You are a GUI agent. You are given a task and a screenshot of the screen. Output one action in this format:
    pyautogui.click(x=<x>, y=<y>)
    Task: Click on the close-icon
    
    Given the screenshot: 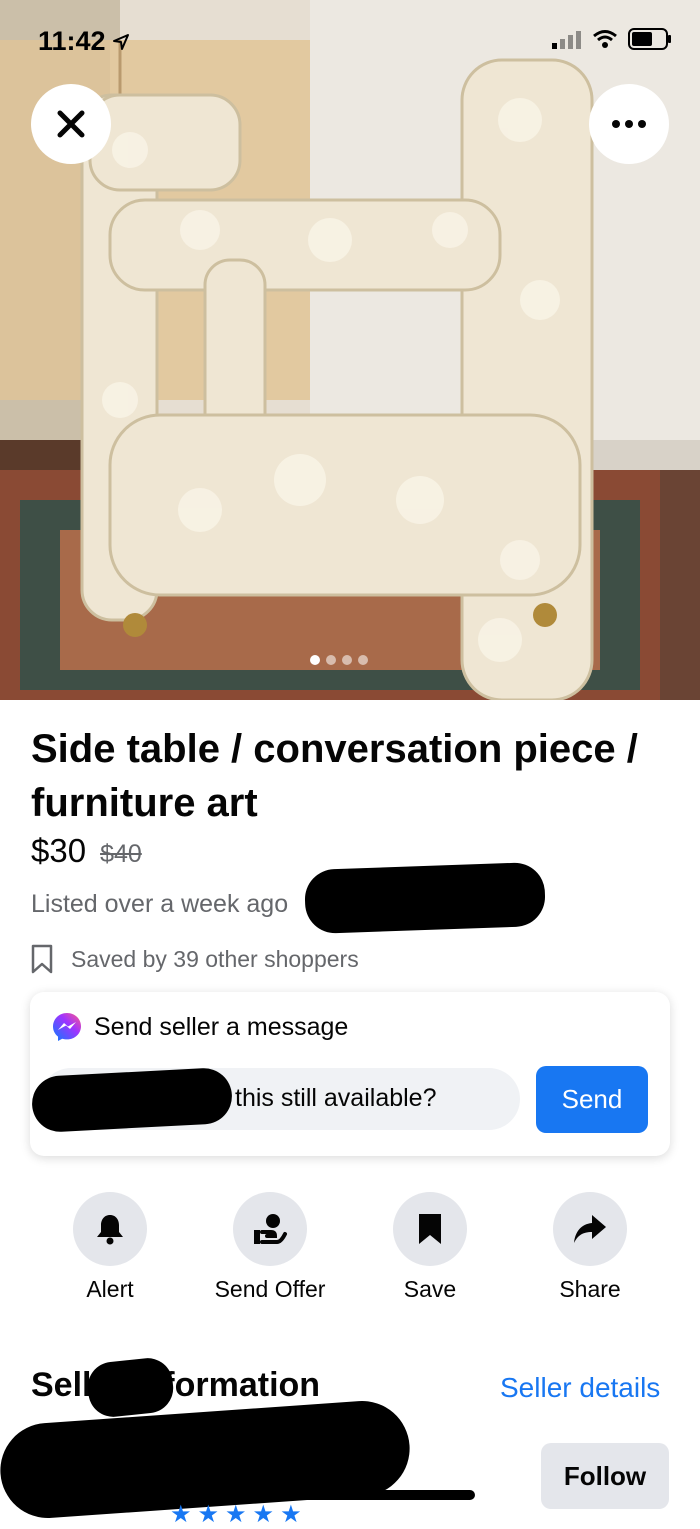 What is the action you would take?
    pyautogui.click(x=71, y=124)
    